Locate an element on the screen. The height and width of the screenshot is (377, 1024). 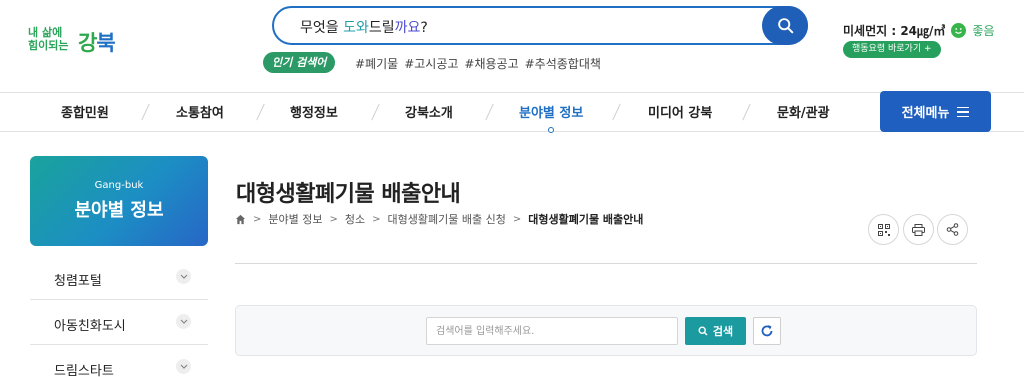
share-button is located at coordinates (952, 229).